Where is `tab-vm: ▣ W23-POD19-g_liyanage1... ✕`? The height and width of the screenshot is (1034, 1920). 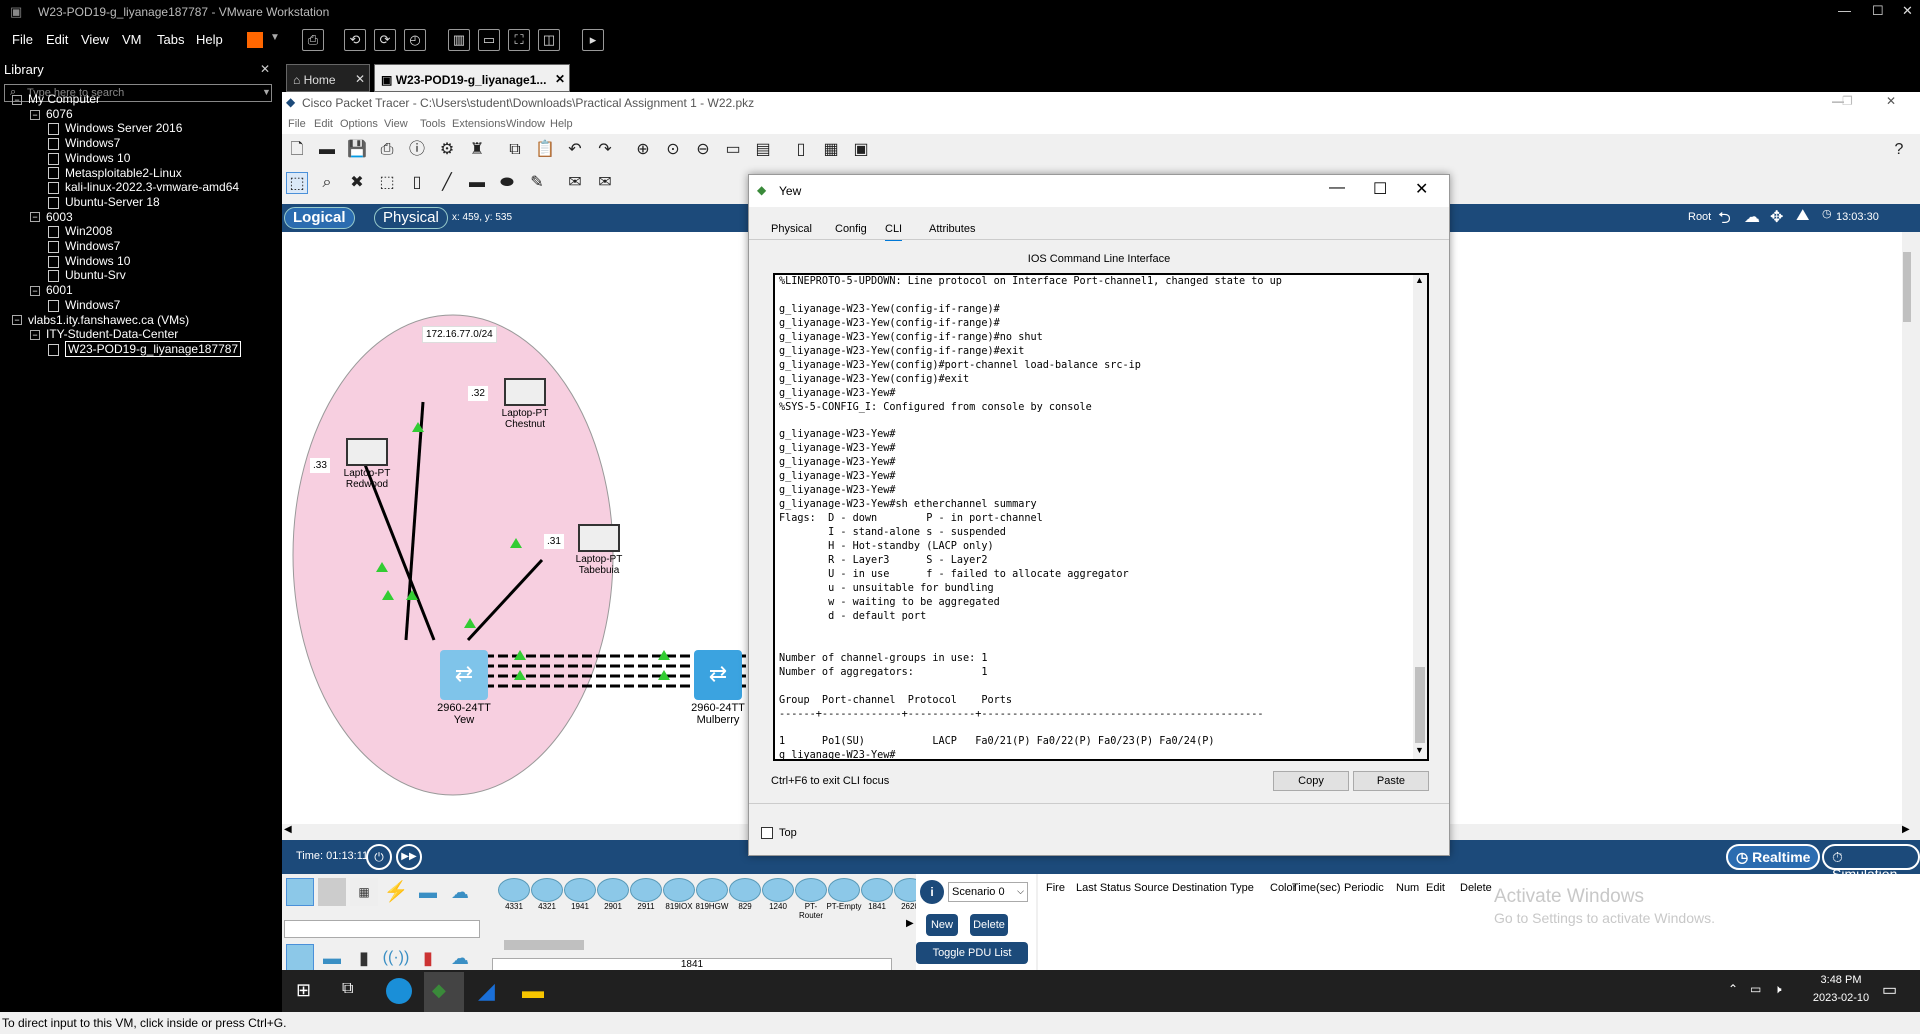
tab-vm: ▣ W23-POD19-g_liyanage1... ✕ is located at coordinates (472, 78).